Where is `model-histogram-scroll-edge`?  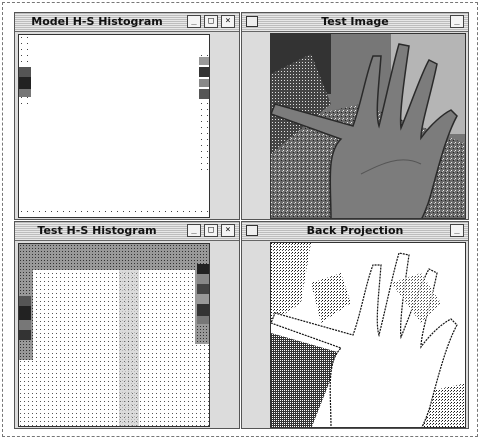 model-histogram-scroll-edge is located at coordinates (226, 126).